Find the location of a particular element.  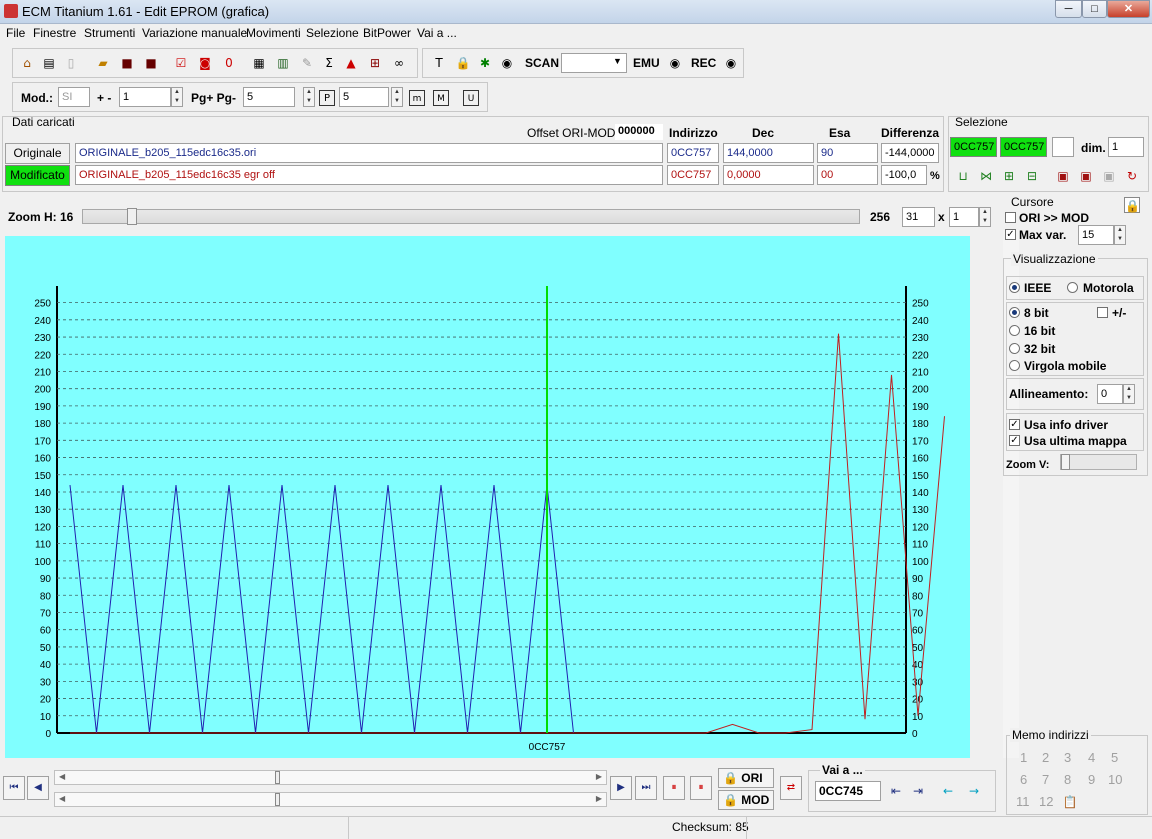

step-spinner: ▲ ▼ is located at coordinates (177, 97).